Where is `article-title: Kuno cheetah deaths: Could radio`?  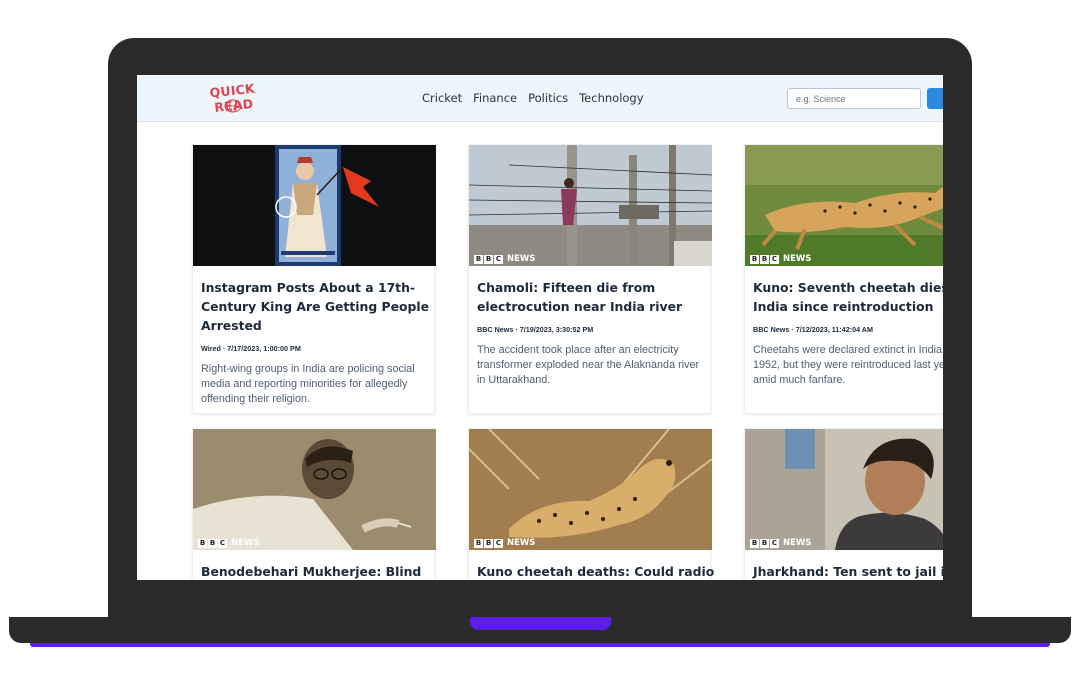
article-title: Kuno cheetah deaths: Could radio is located at coordinates (596, 571).